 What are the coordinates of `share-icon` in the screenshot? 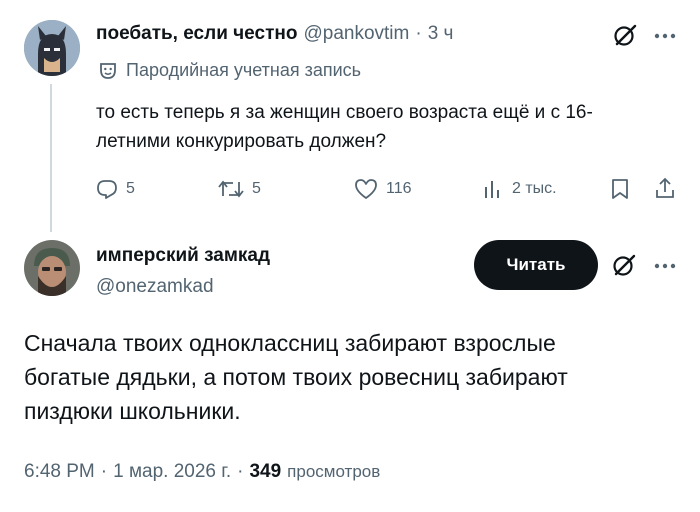 It's located at (665, 187).